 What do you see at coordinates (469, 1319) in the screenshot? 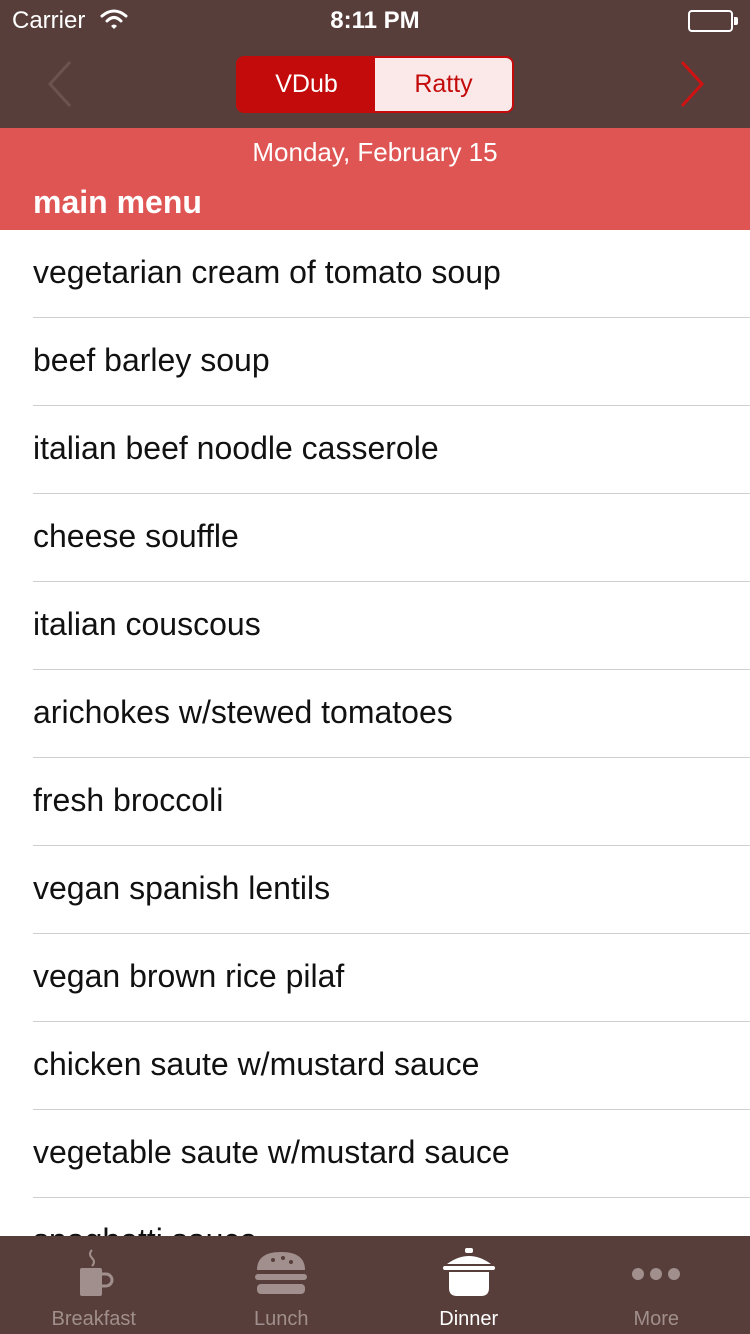
I see `tab-label: Dinner` at bounding box center [469, 1319].